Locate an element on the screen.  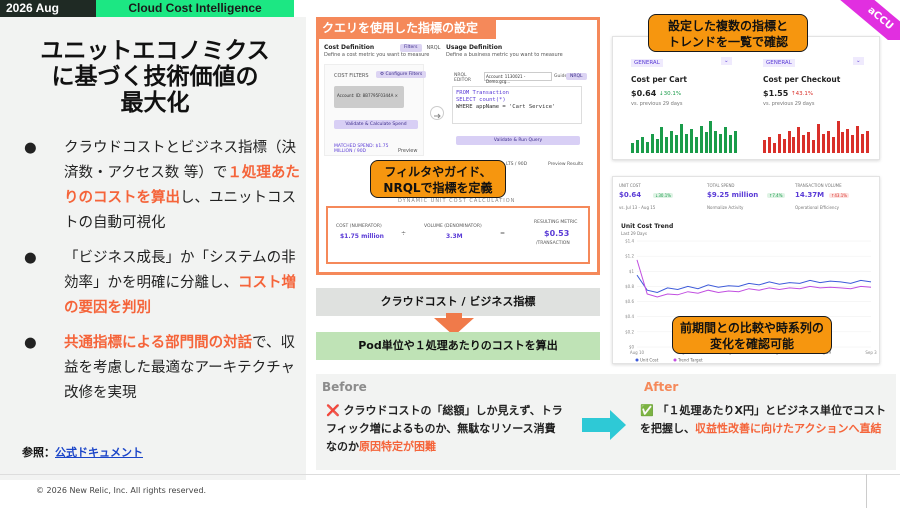
cost-definition-heading: Cost Definition is located at coordinates (349, 47).